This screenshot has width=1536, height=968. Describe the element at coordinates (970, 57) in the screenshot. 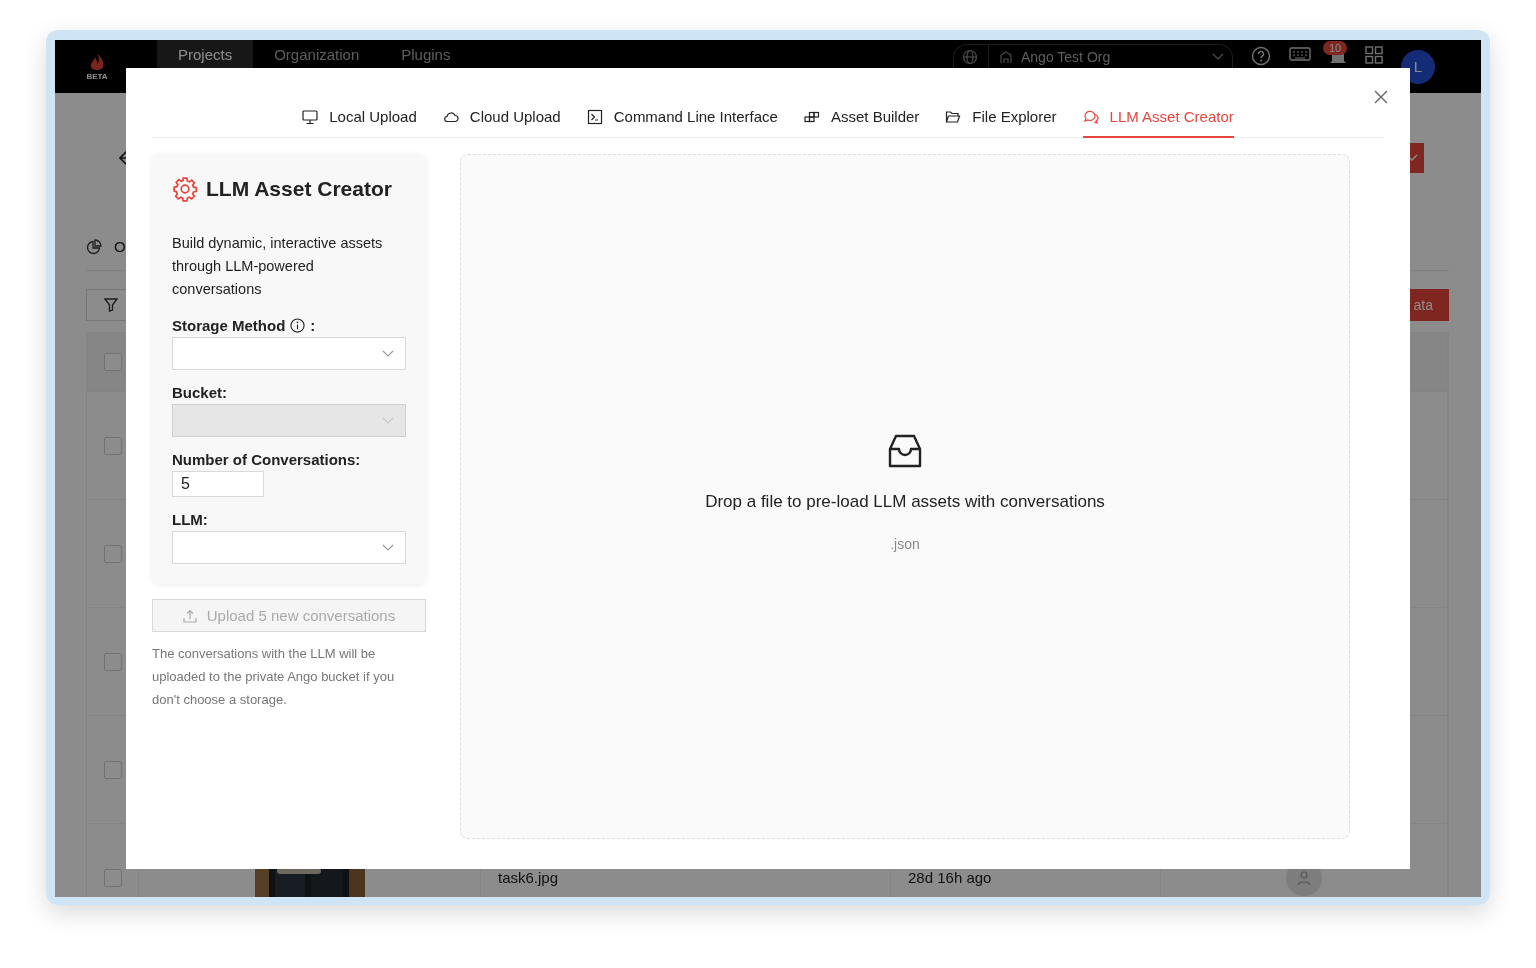

I see `globe-icon` at that location.